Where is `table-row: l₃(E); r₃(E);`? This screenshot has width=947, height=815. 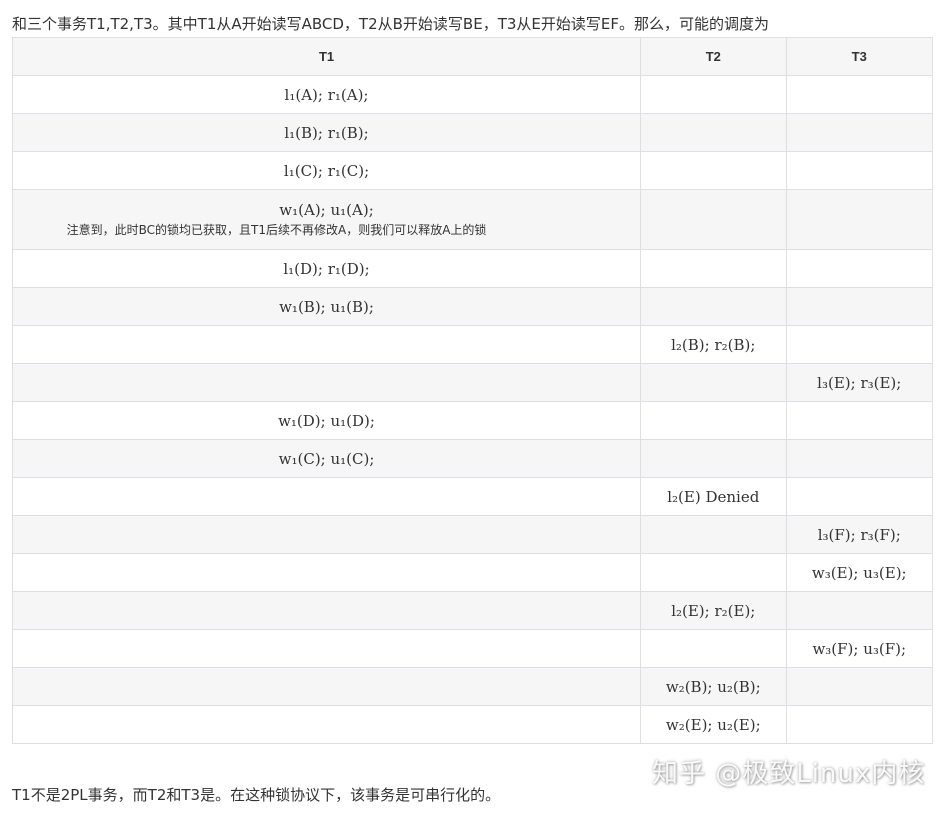 table-row: l₃(E); r₃(E); is located at coordinates (472, 382).